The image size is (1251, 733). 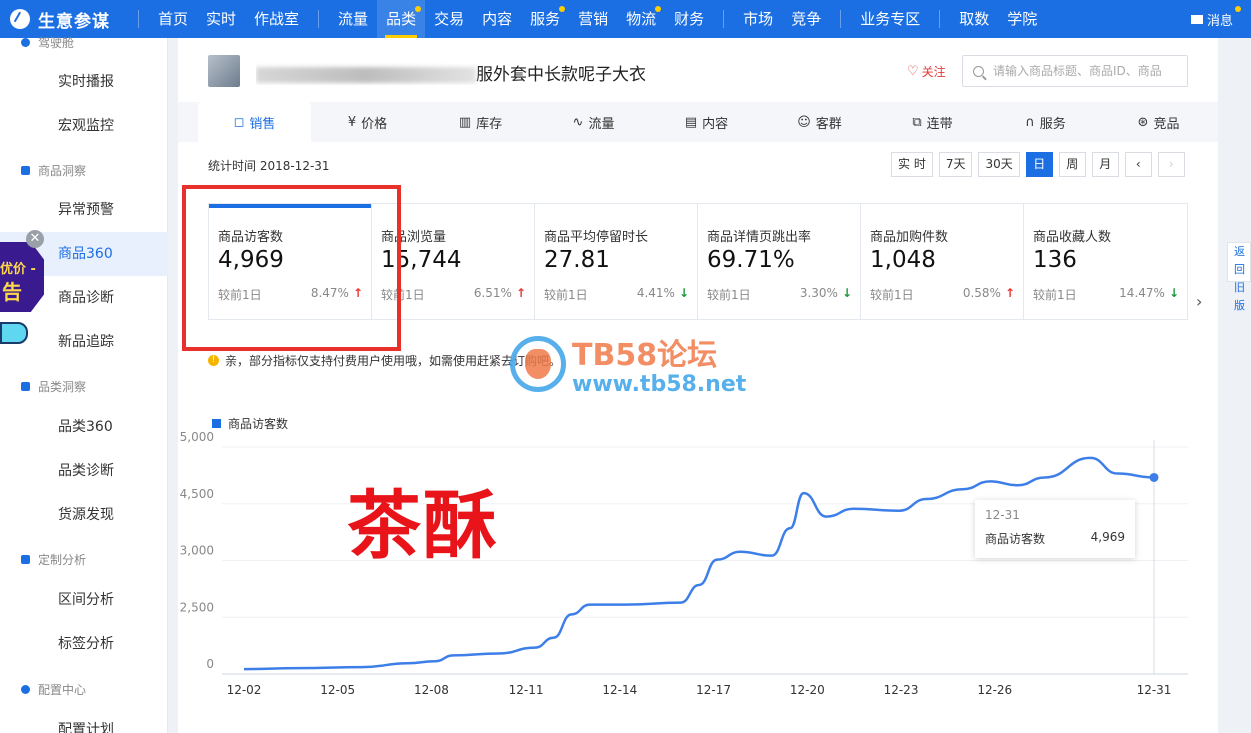 What do you see at coordinates (545, 19) in the screenshot?
I see `nav-service: 服务` at bounding box center [545, 19].